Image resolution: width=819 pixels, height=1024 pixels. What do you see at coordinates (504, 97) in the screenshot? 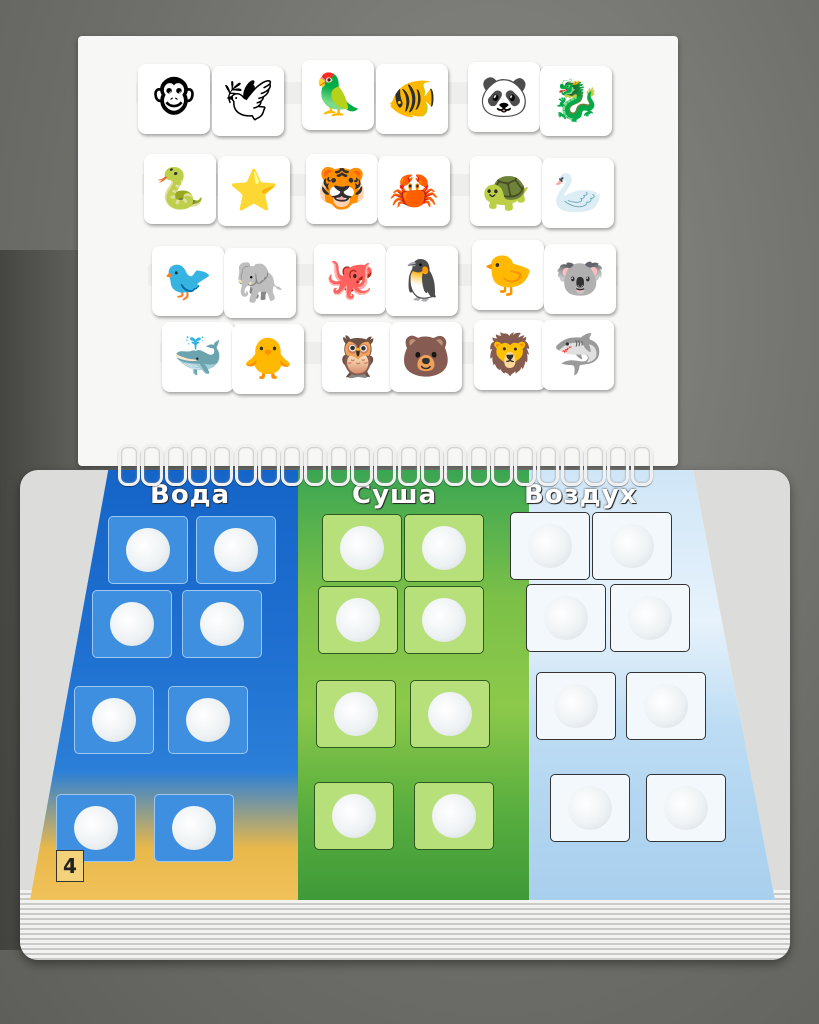
I see `animal-card-panda: 🐼` at bounding box center [504, 97].